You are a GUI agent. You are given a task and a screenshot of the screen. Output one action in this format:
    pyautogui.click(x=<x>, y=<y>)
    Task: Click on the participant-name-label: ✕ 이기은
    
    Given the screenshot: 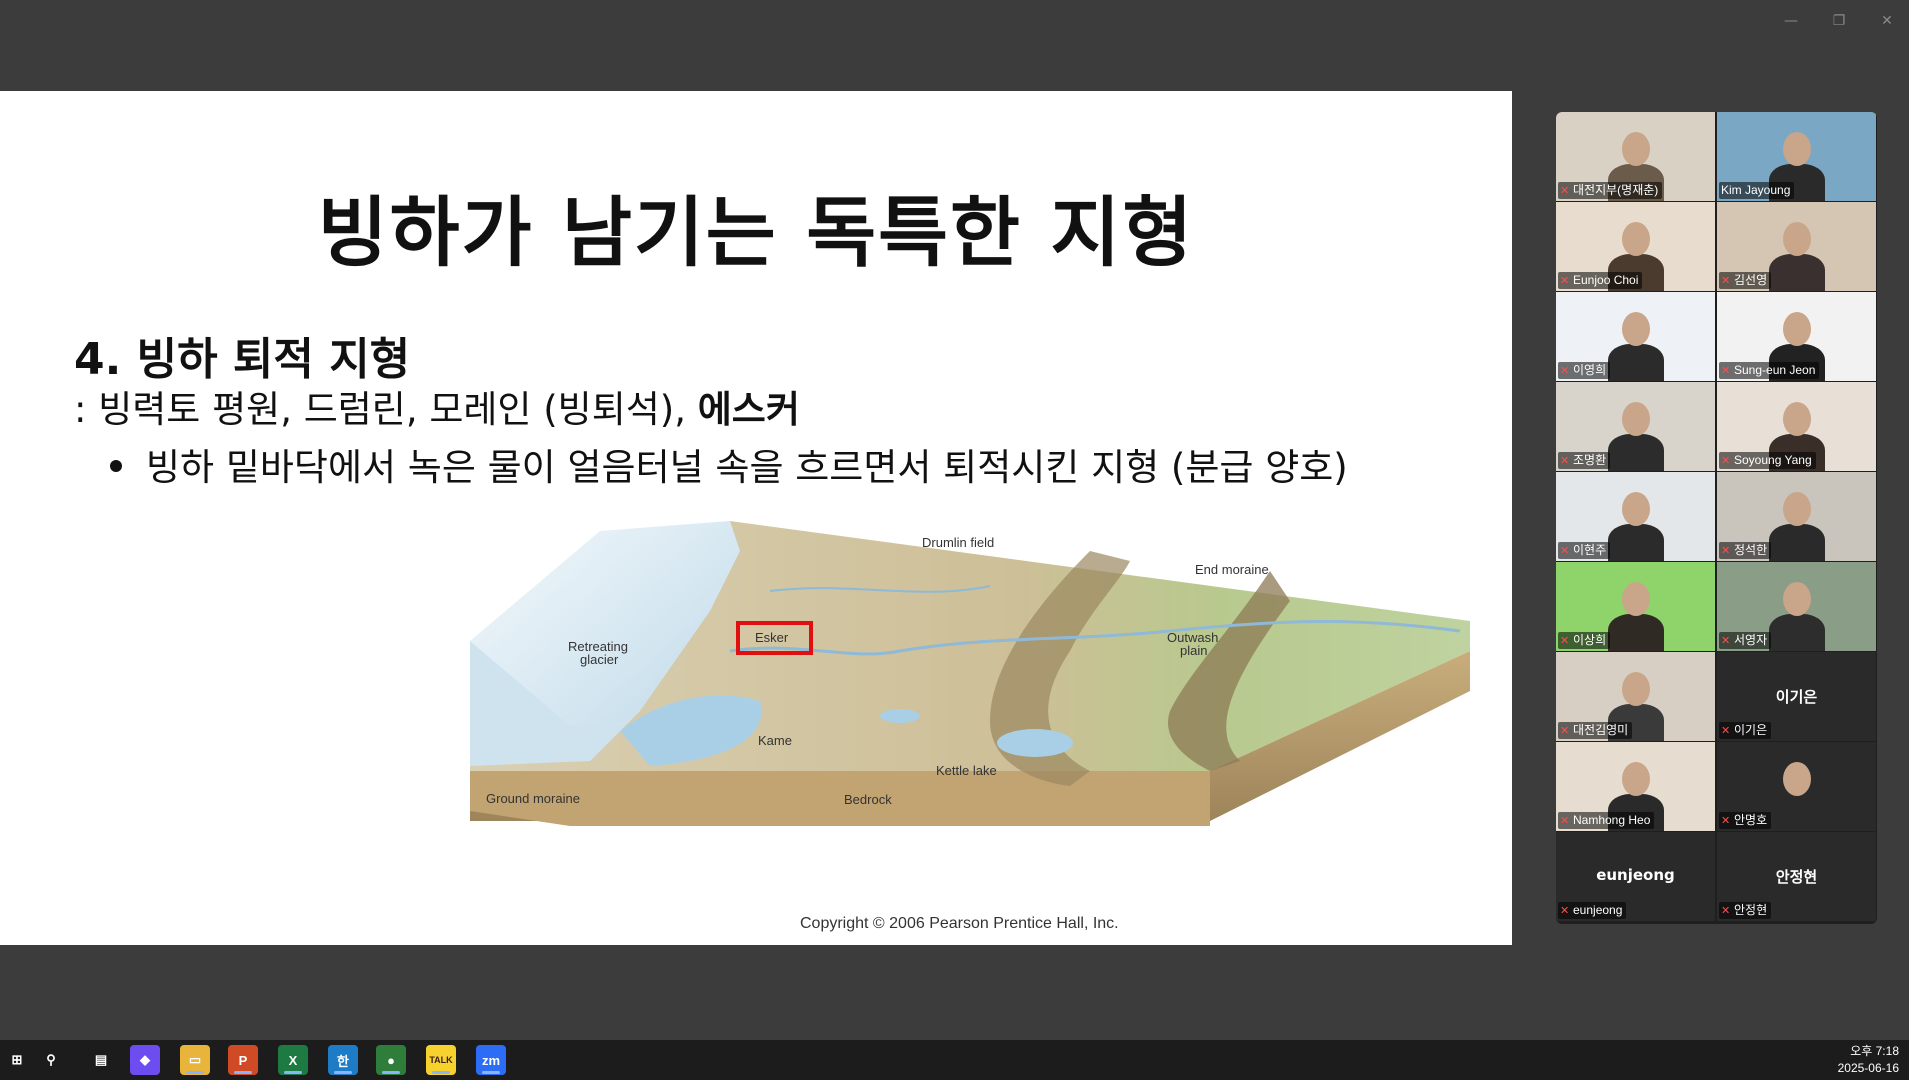 What is the action you would take?
    pyautogui.click(x=1745, y=730)
    